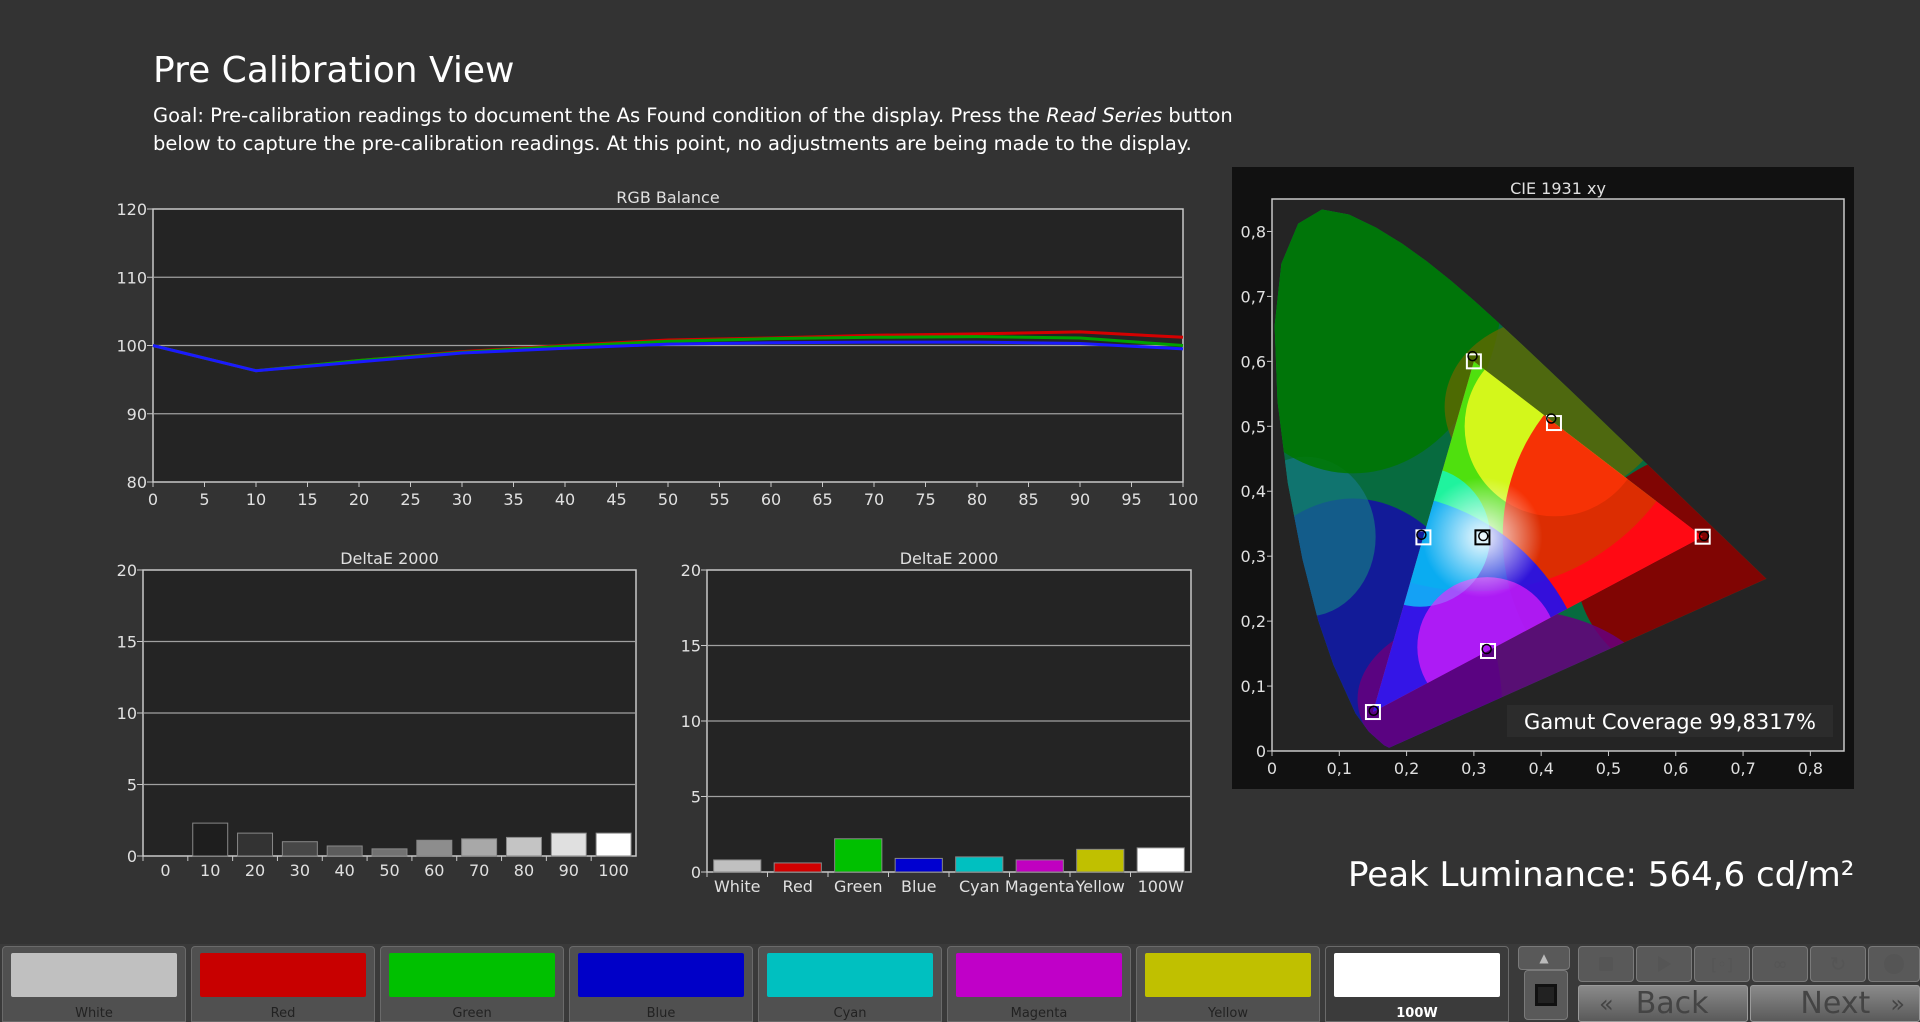 Image resolution: width=1920 pixels, height=1022 pixels. I want to click on swatch-blue: Blue, so click(661, 984).